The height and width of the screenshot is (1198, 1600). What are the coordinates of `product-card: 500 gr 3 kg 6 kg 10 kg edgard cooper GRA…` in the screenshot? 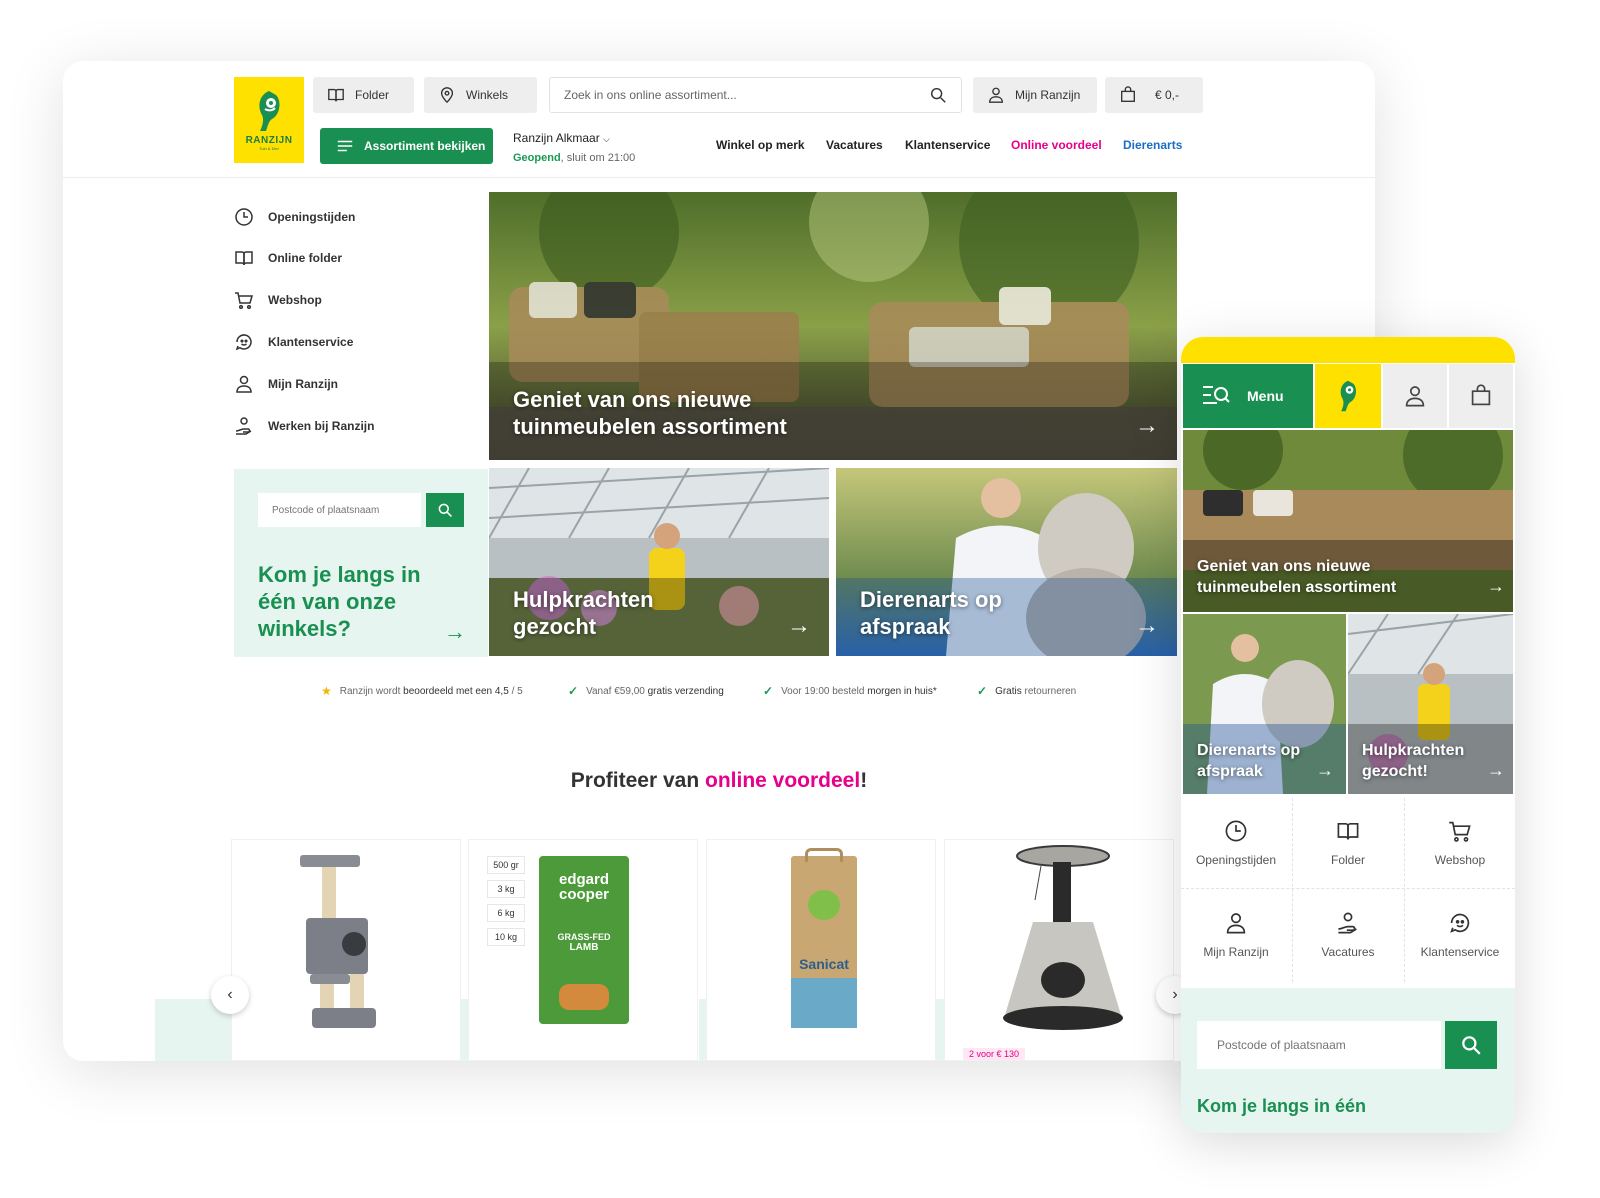 It's located at (583, 950).